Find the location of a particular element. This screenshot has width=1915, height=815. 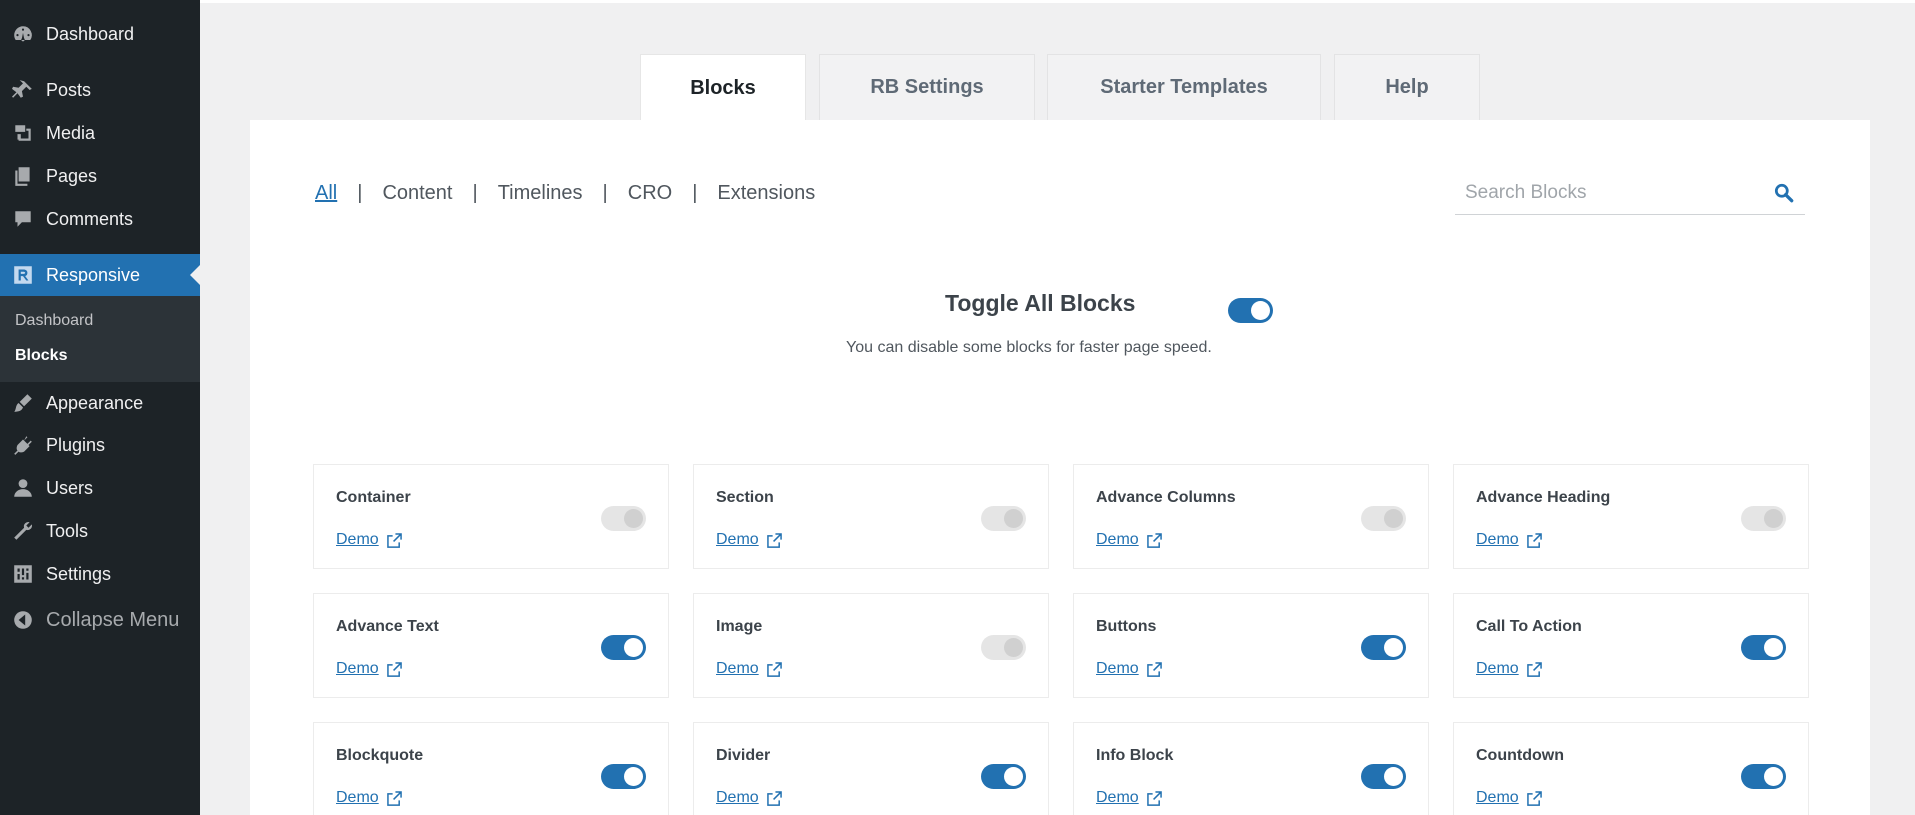

sidebar-item-label: Plugins is located at coordinates (76, 444).